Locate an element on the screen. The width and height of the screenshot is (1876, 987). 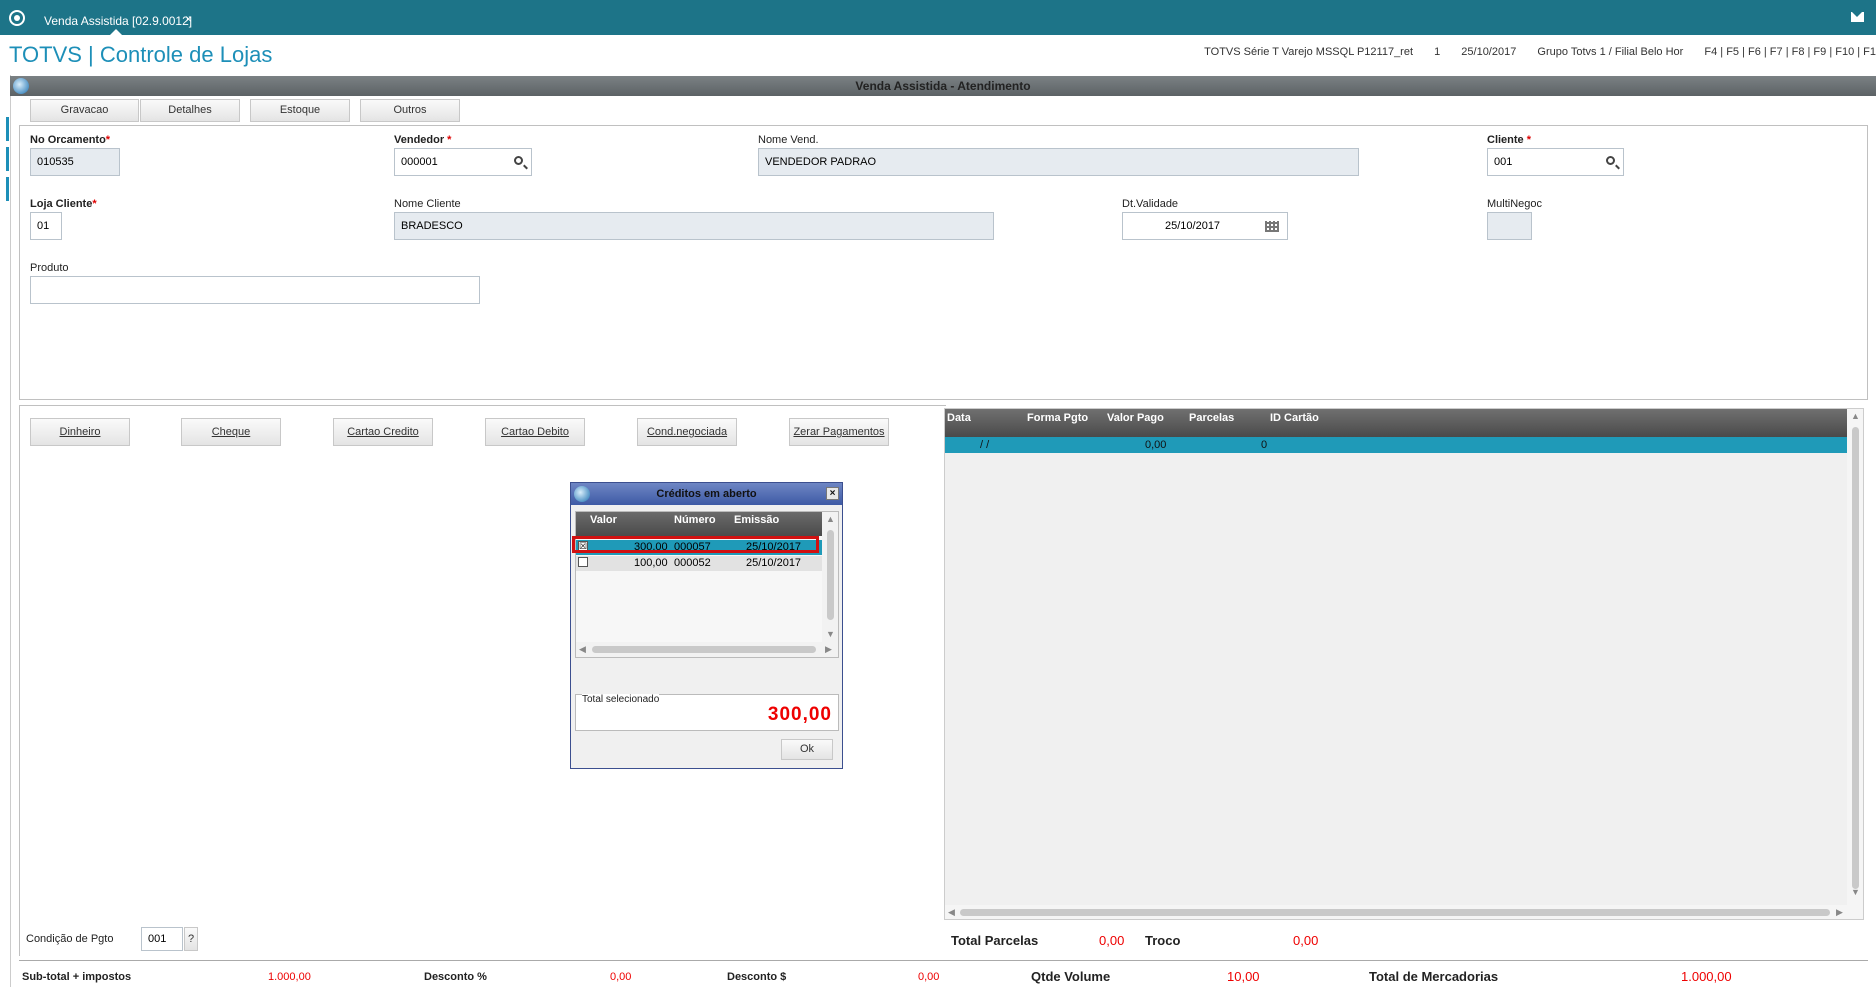
shortcut-keys: F4 | F5 | F6 | F7 | F8 | F9 | F10 | F1 is located at coordinates (1790, 52).